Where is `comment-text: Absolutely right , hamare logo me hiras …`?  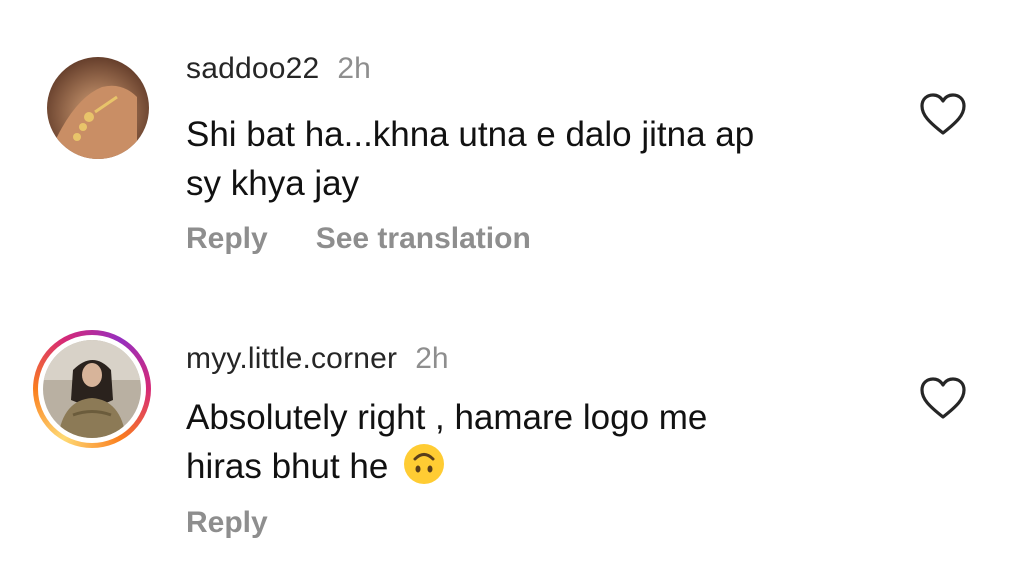
comment-text: Absolutely right , hamare logo me hiras … is located at coordinates (526, 442).